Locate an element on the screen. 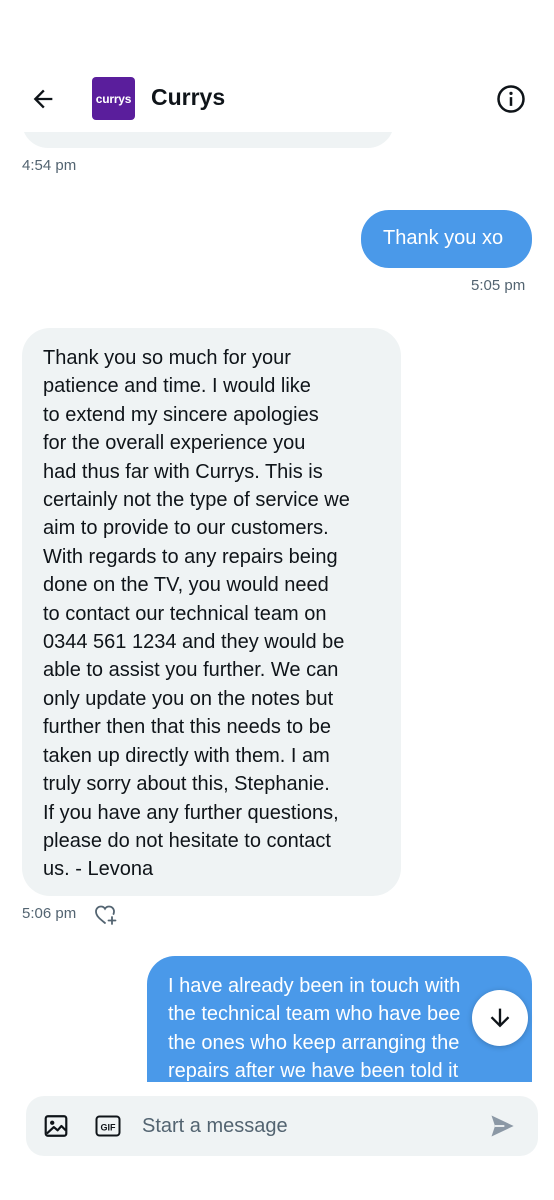 This screenshot has height=1200, width=554. message-text-line: I have already been in touch with is located at coordinates (314, 986).